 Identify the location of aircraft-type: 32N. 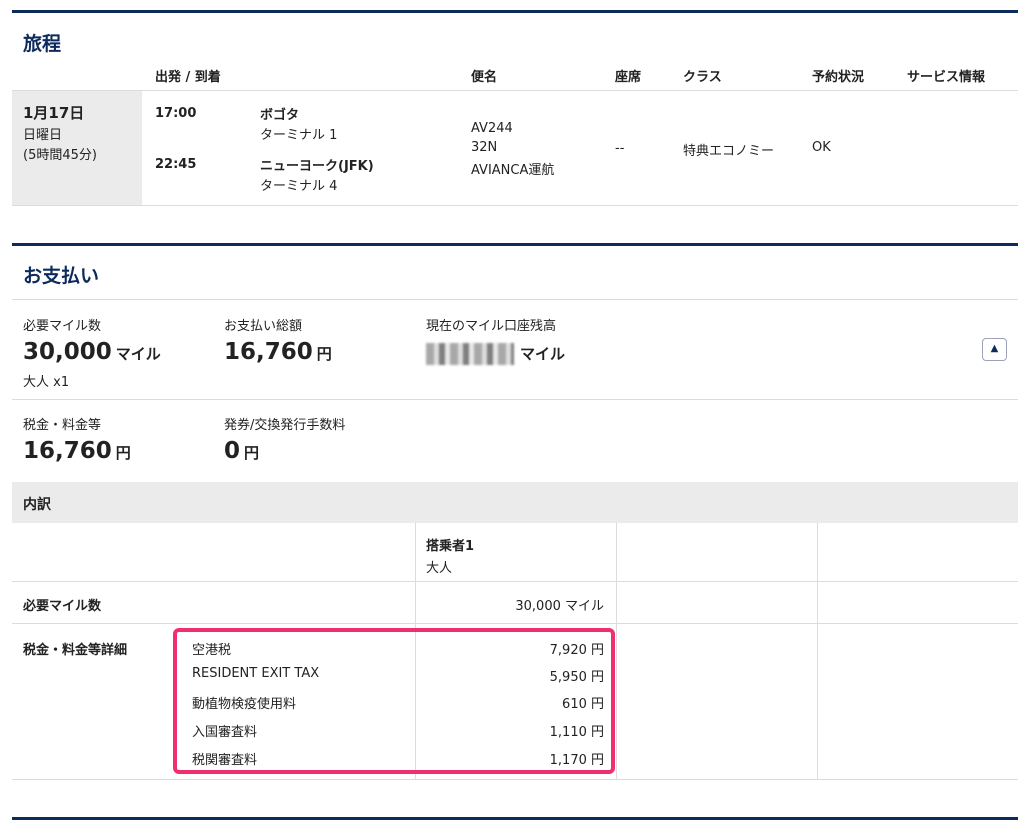
(484, 147).